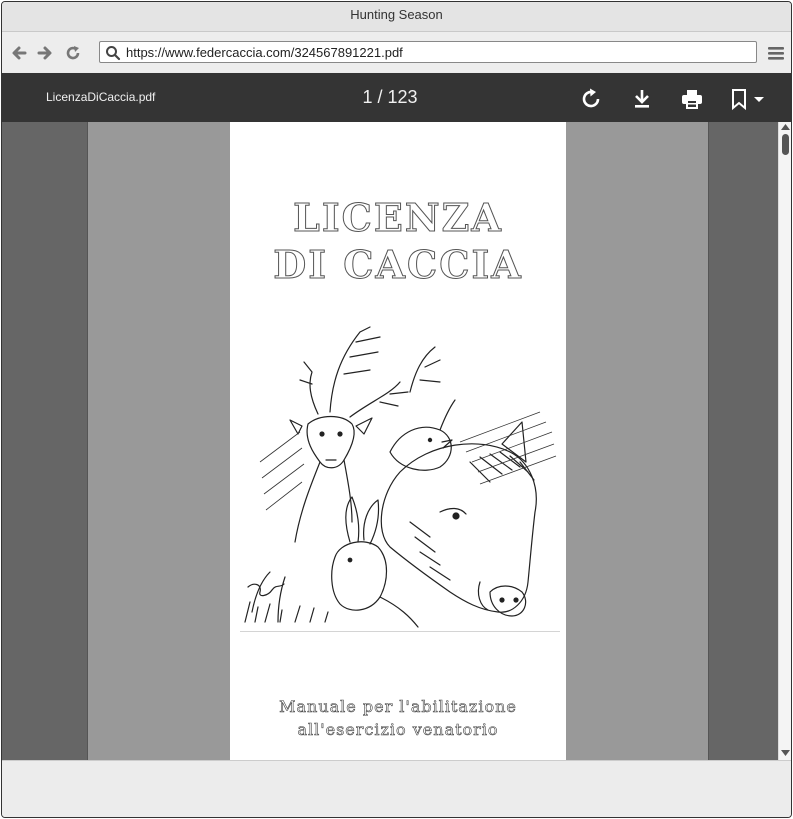  Describe the element at coordinates (398, 218) in the screenshot. I see `title-line-1: LICENZA` at that location.